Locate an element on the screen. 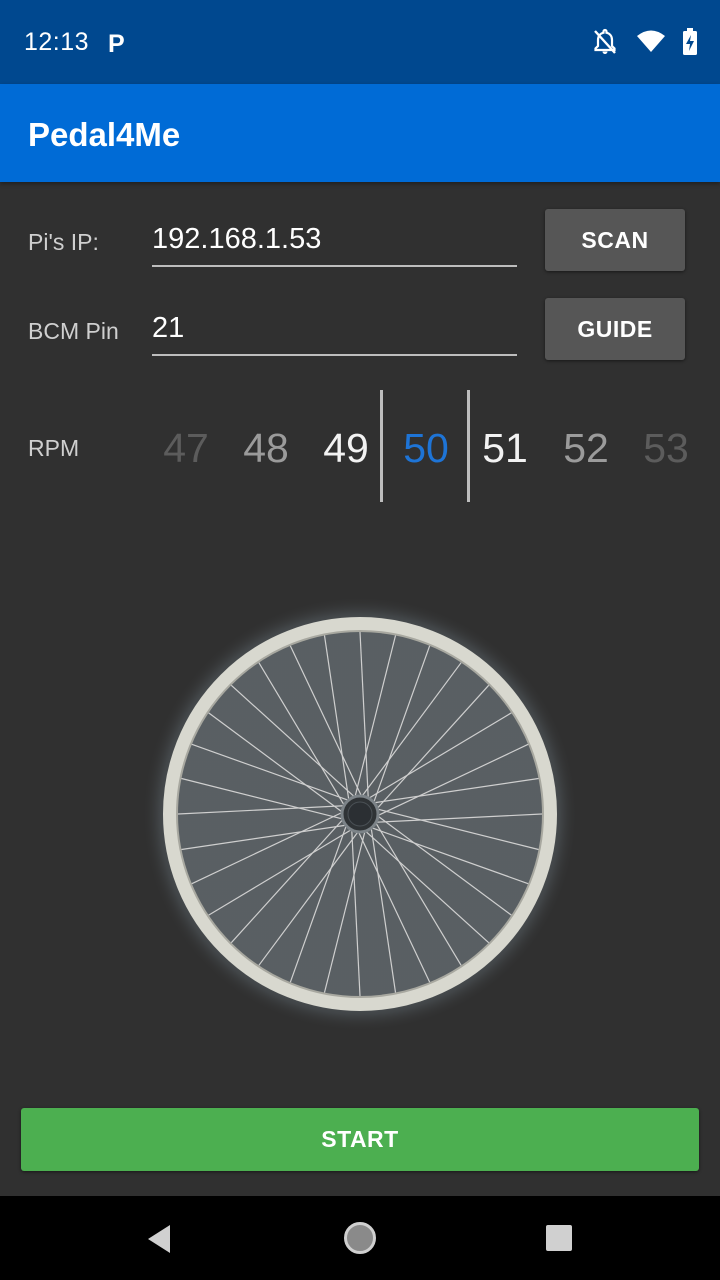 The image size is (720, 1280). notification-p-icon: P is located at coordinates (116, 44).